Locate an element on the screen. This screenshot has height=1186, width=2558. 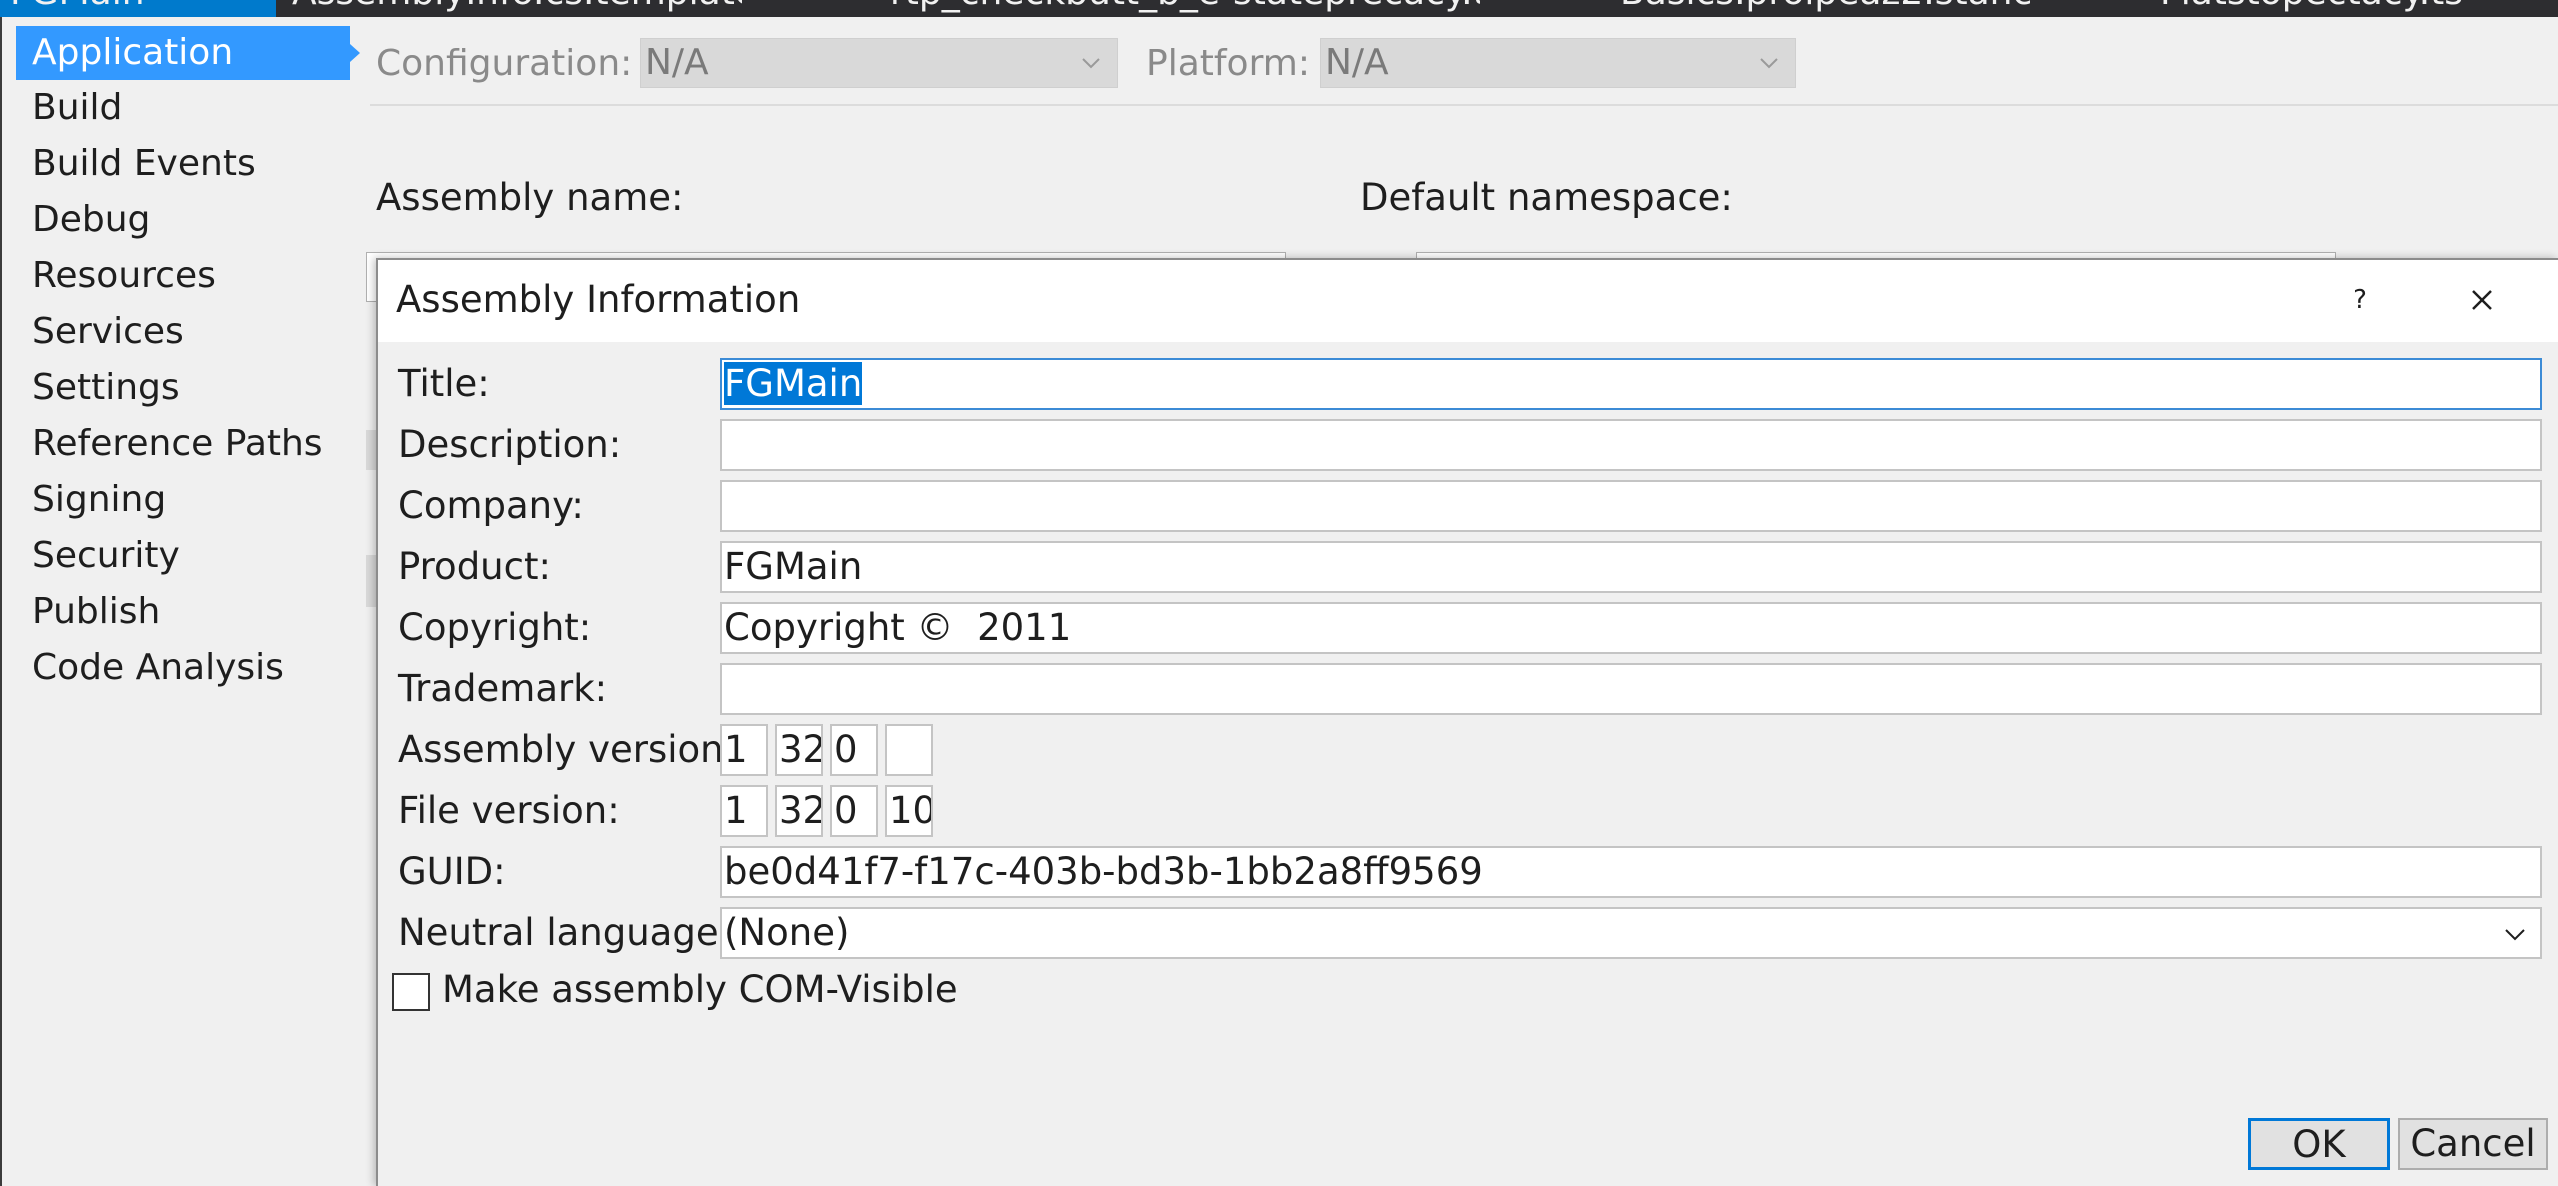
configuration-label: Configuration: is located at coordinates (504, 63).